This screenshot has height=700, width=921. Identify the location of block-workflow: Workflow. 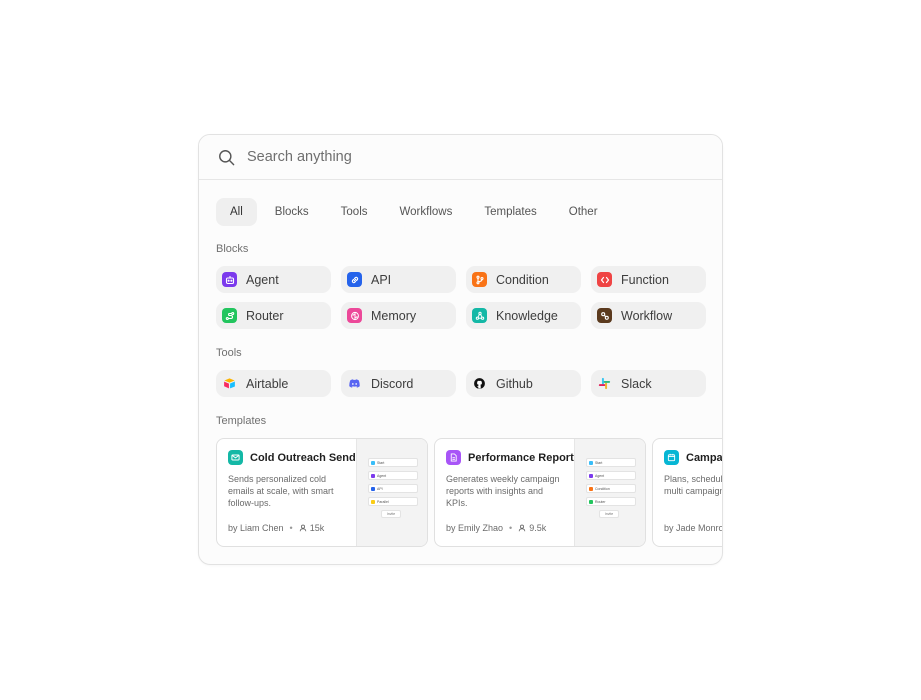
(648, 315).